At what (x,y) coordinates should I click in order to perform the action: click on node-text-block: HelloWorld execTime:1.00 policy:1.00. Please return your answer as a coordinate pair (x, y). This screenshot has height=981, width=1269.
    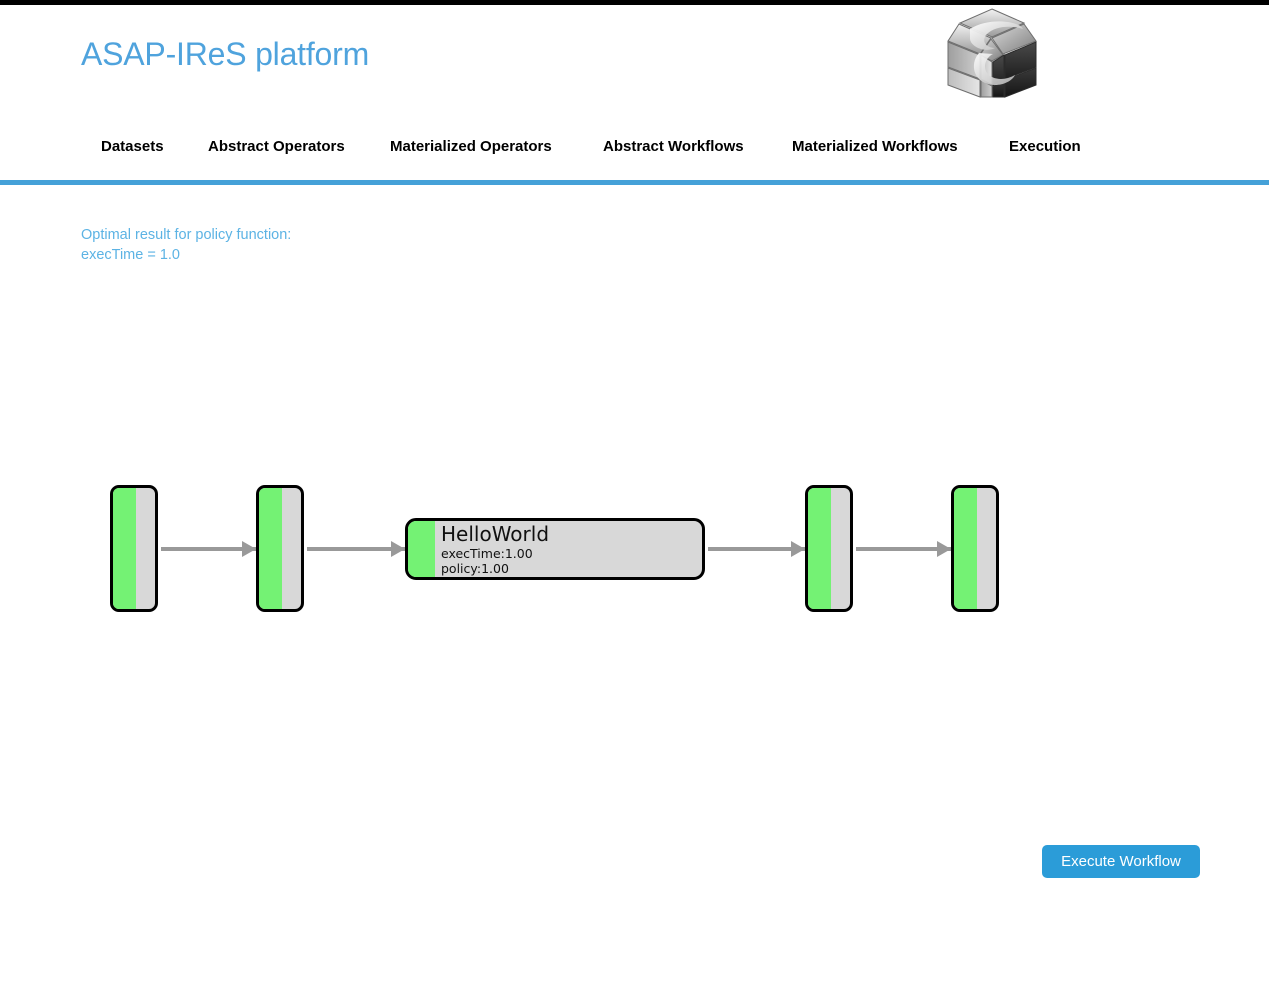
    Looking at the image, I should click on (569, 549).